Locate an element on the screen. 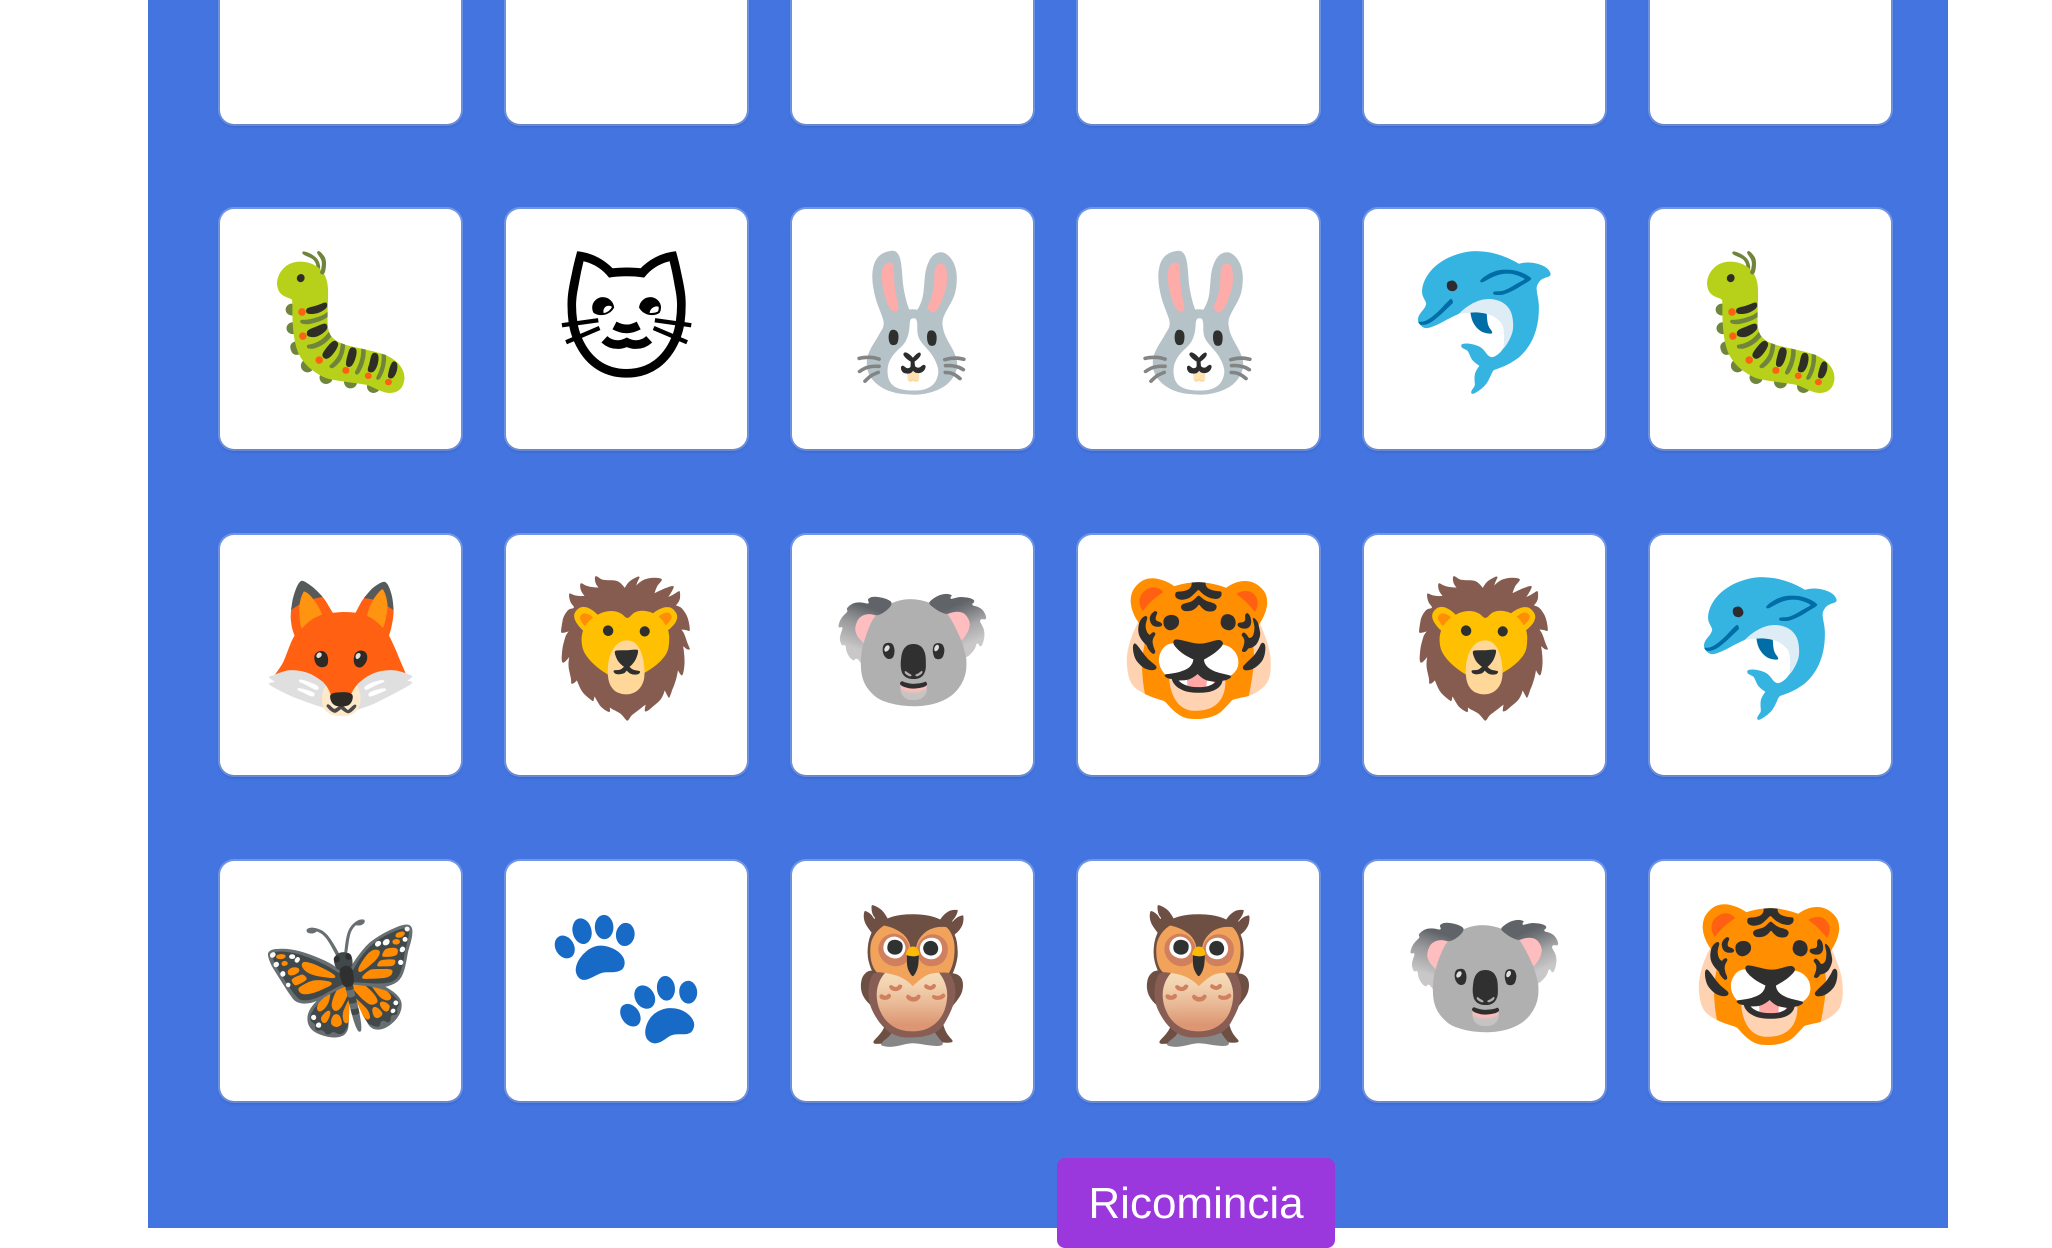 The height and width of the screenshot is (1248, 2052). fox-icon: 🦊 is located at coordinates (340, 649).